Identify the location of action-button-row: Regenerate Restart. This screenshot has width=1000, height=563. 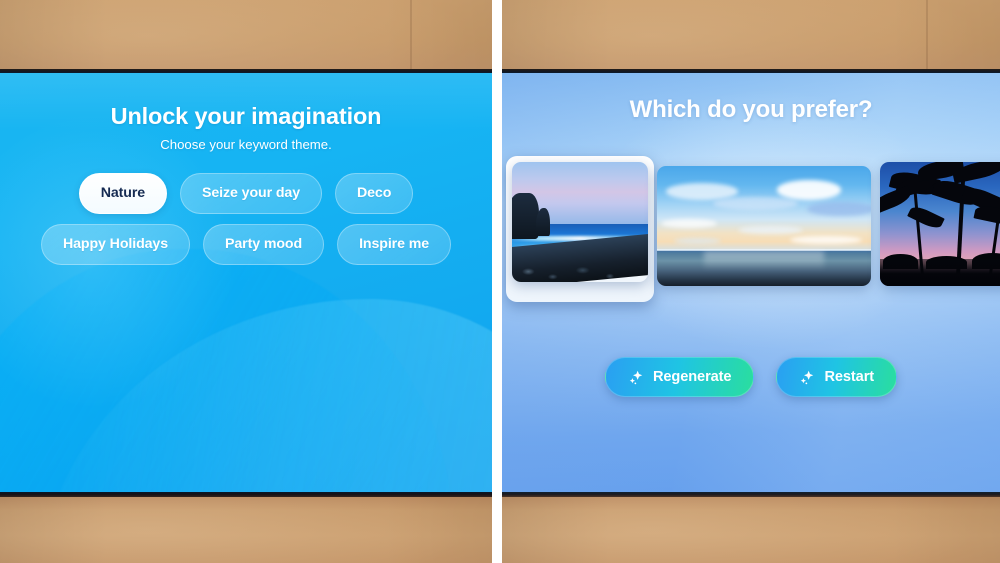
(751, 377).